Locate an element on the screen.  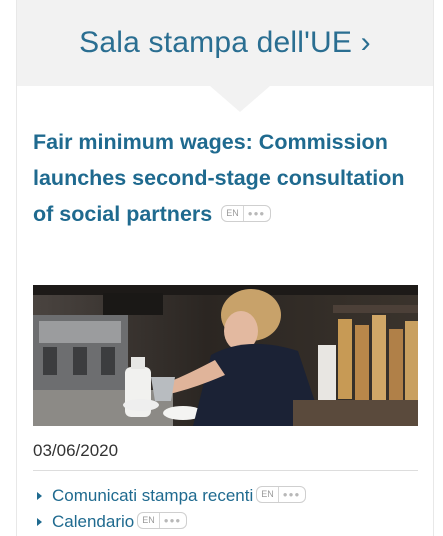
list-item: Calendario EN ●●● is located at coordinates (171, 522).